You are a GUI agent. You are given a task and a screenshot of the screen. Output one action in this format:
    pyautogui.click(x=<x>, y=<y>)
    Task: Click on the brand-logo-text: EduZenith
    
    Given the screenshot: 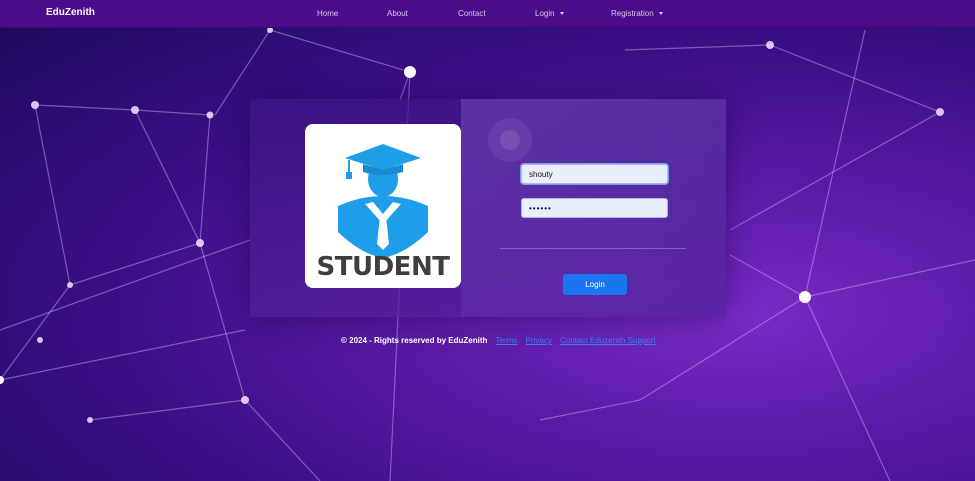 What is the action you would take?
    pyautogui.click(x=70, y=12)
    